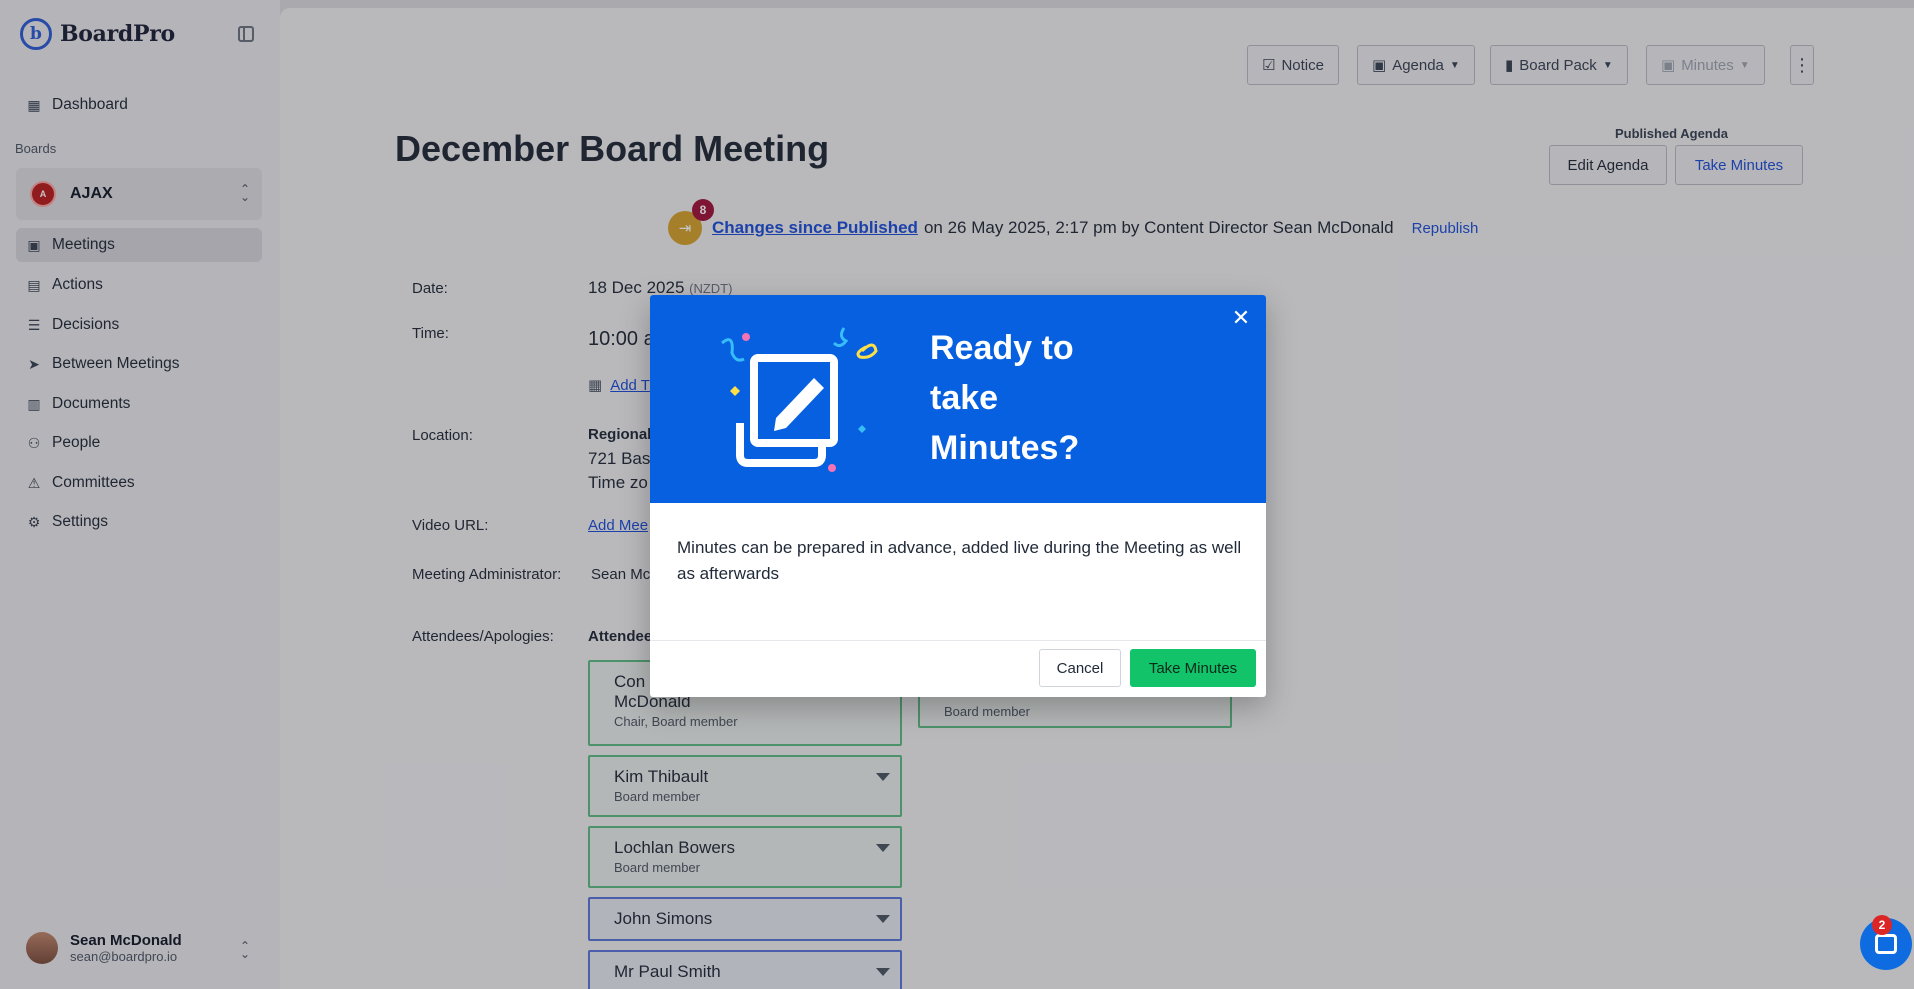 Image resolution: width=1914 pixels, height=989 pixels. I want to click on cancel-button: Cancel, so click(1080, 668).